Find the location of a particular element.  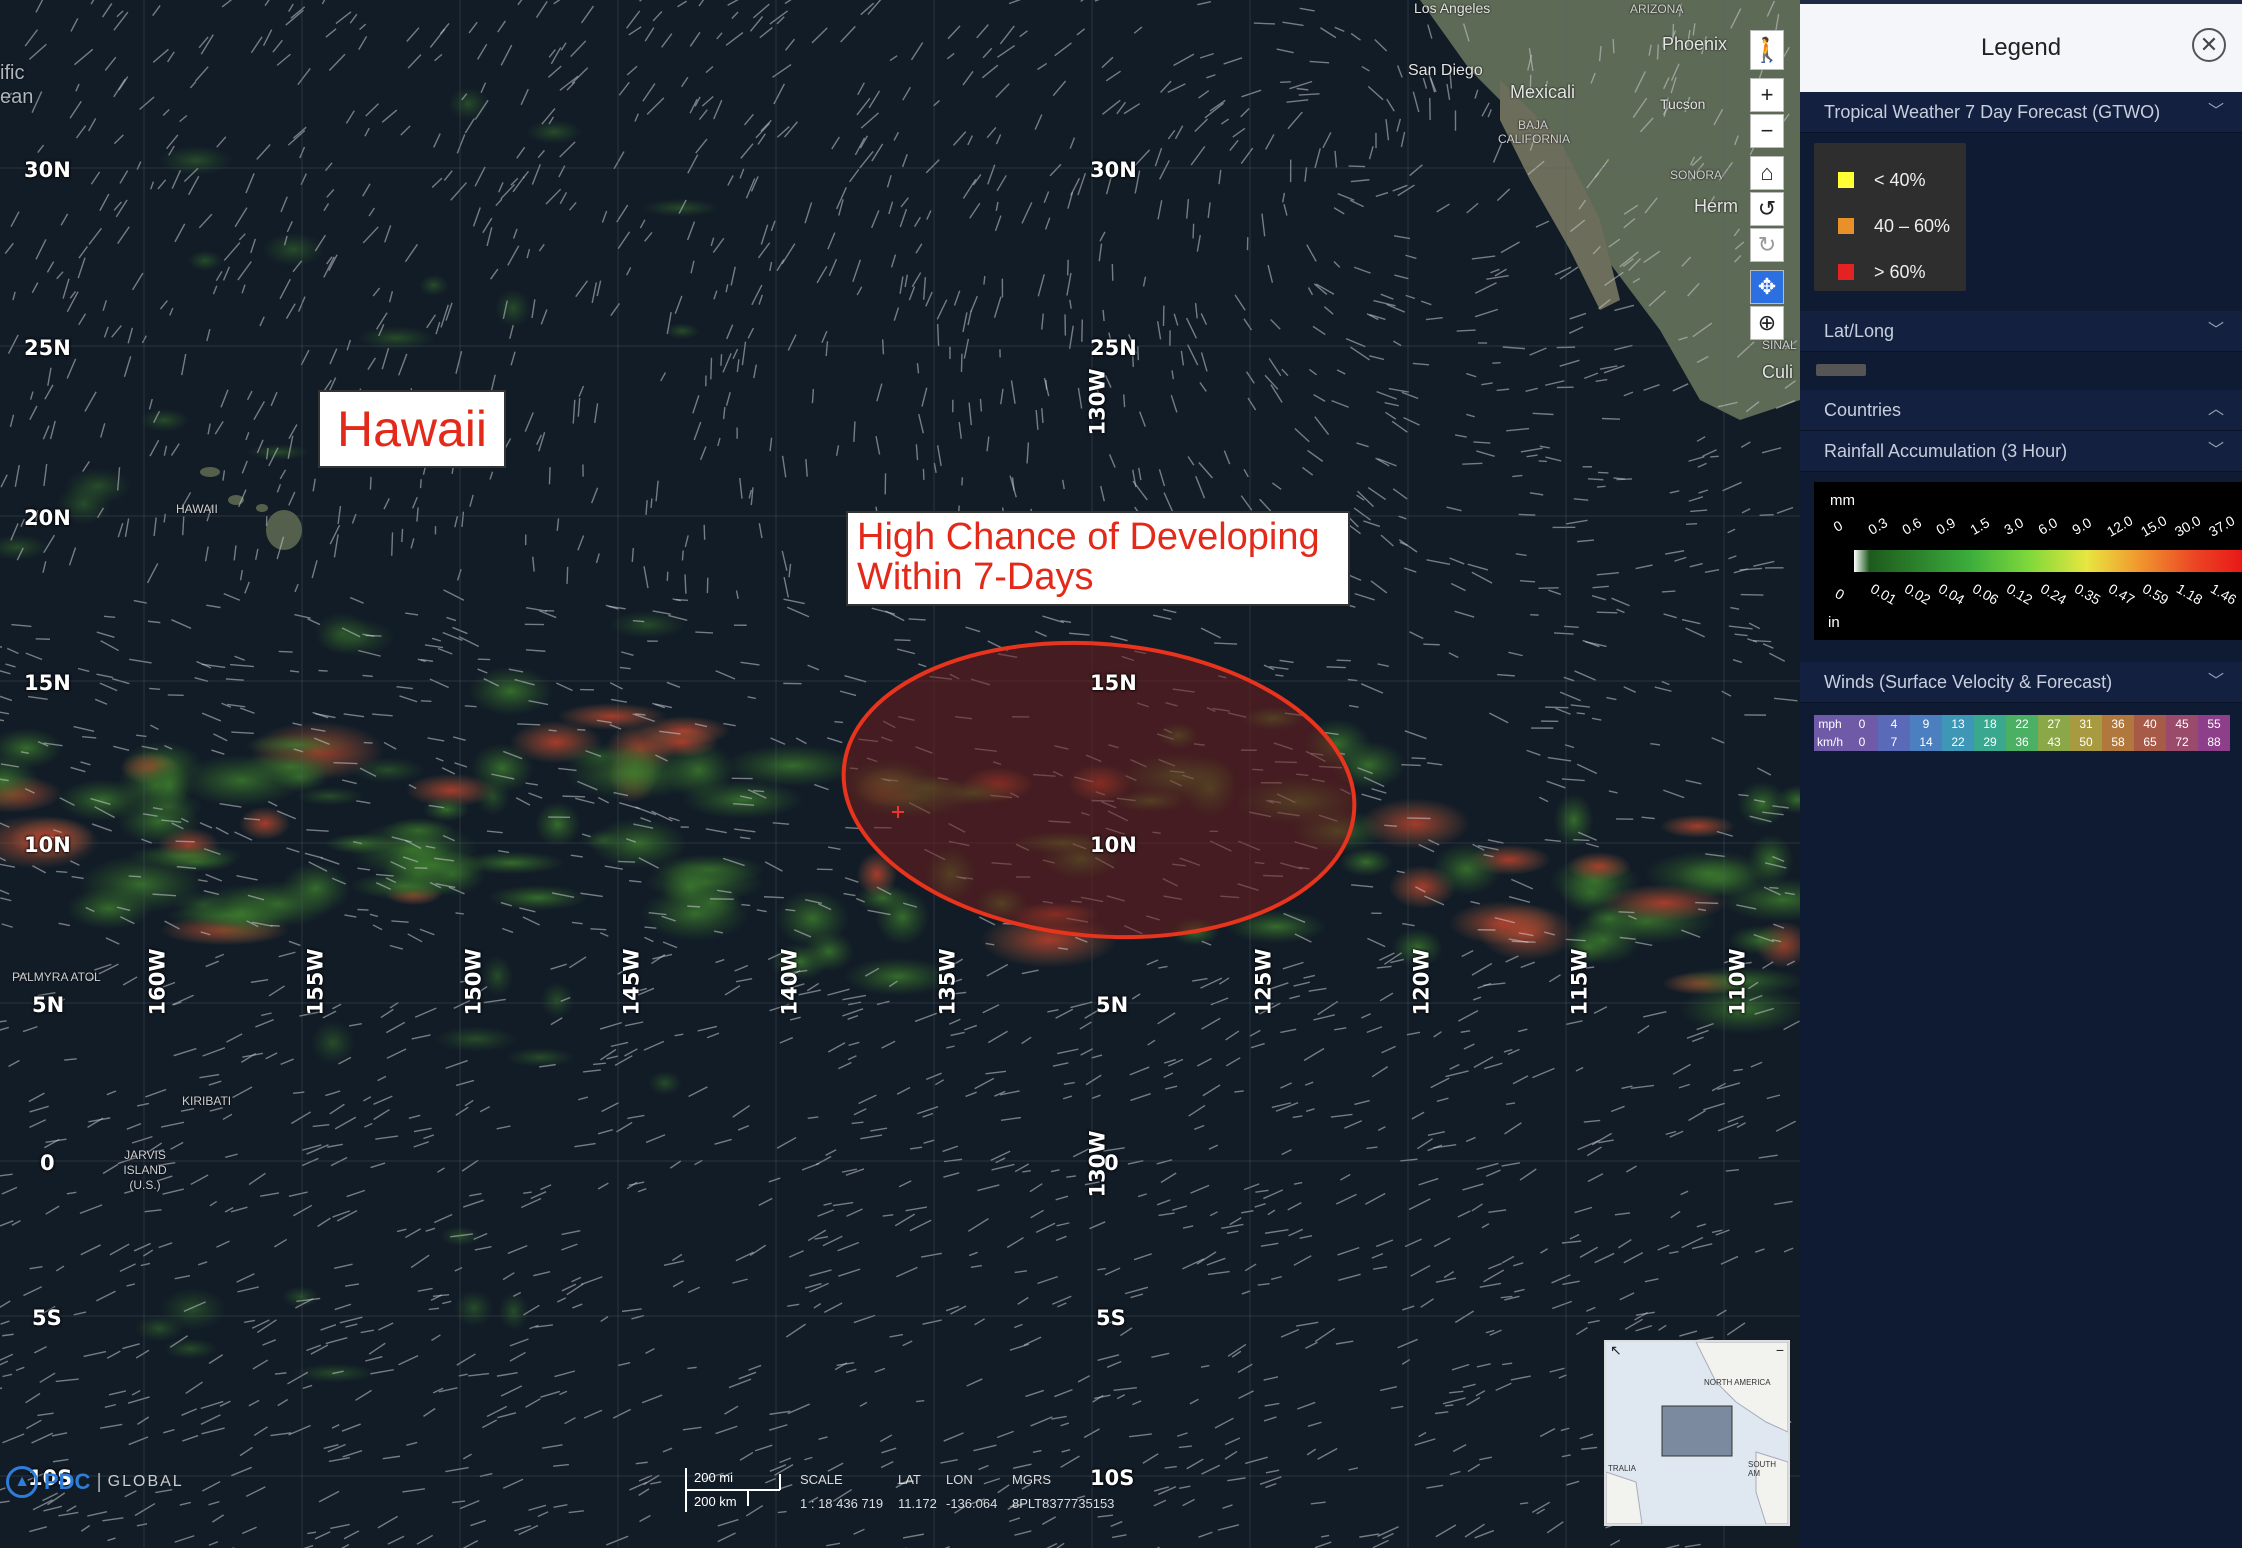

wind-speed-cell: 13 is located at coordinates (1958, 724).